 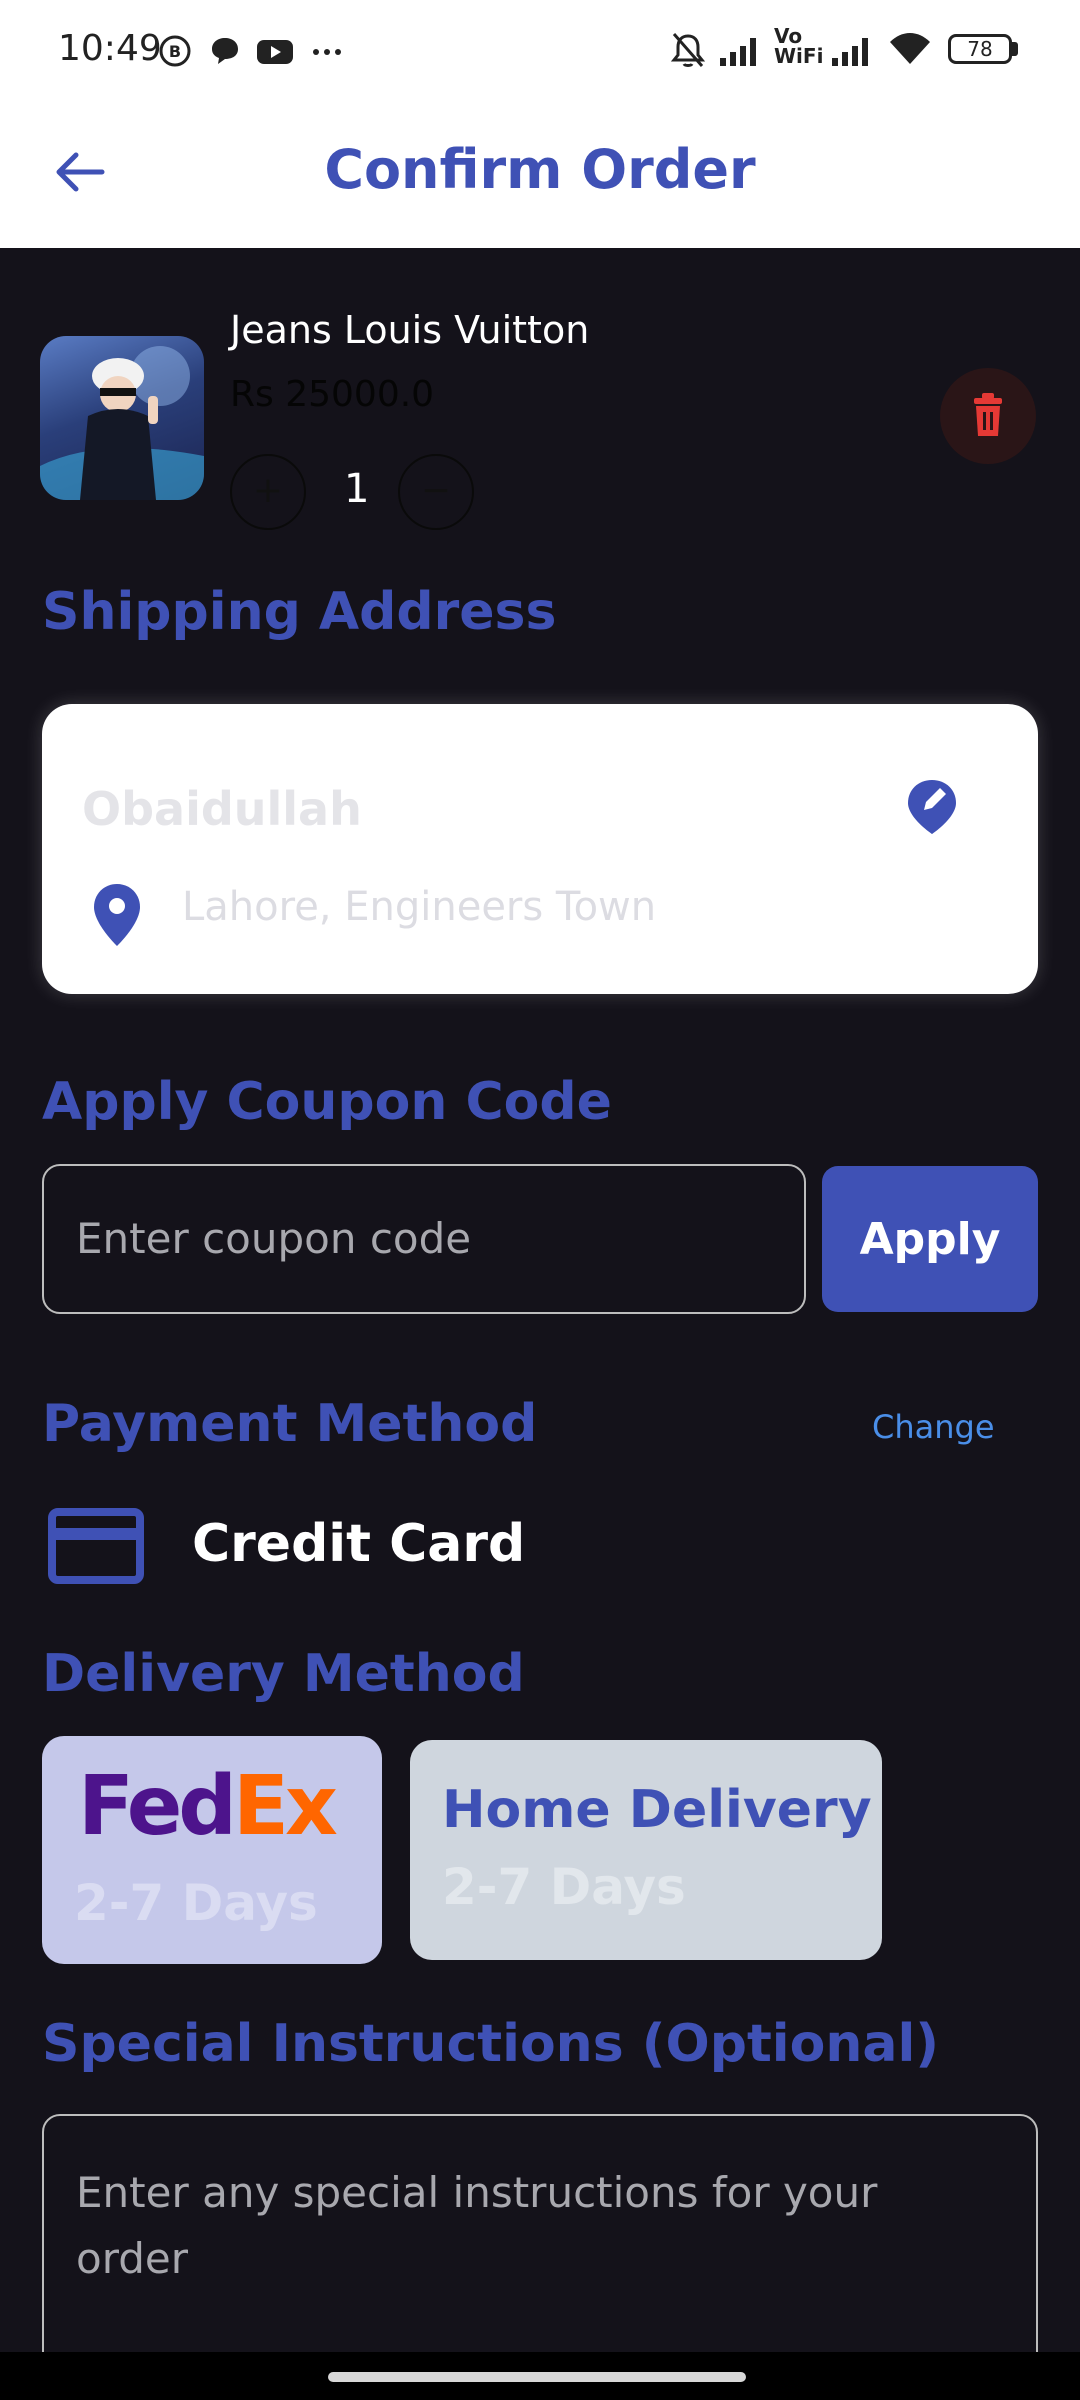 I want to click on coupon-placeholder: Enter coupon code, so click(x=274, y=1238).